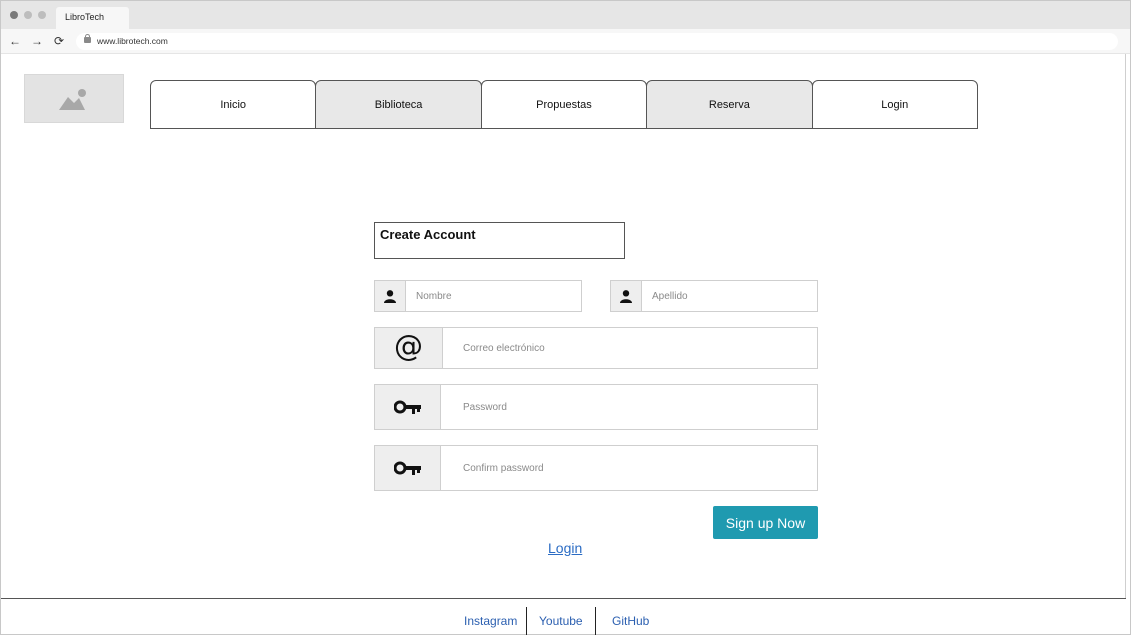  I want to click on login-link: Login, so click(565, 548).